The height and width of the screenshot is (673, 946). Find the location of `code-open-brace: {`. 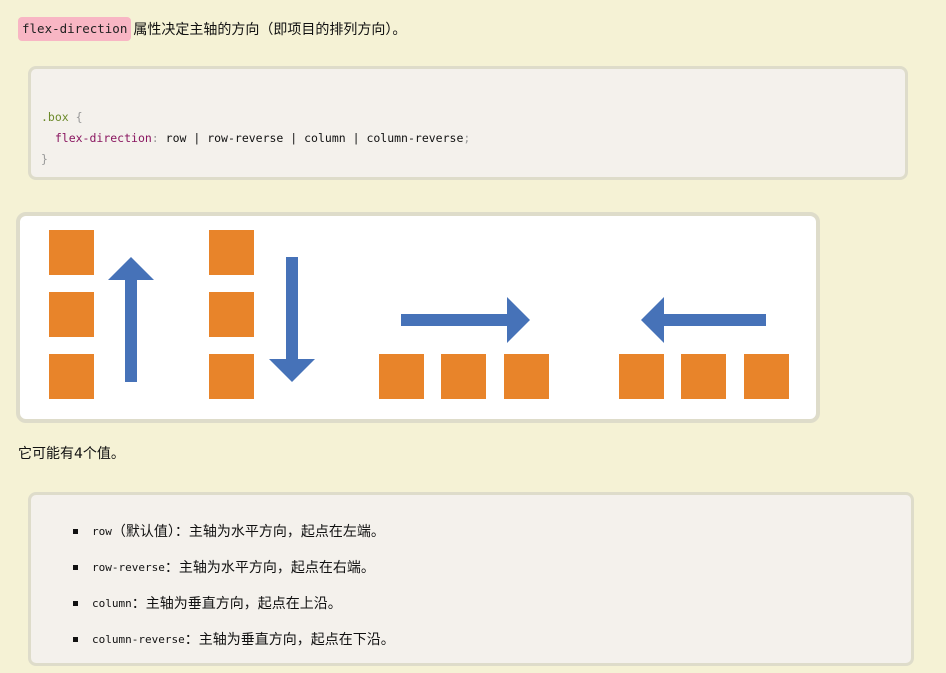

code-open-brace: { is located at coordinates (75, 117).